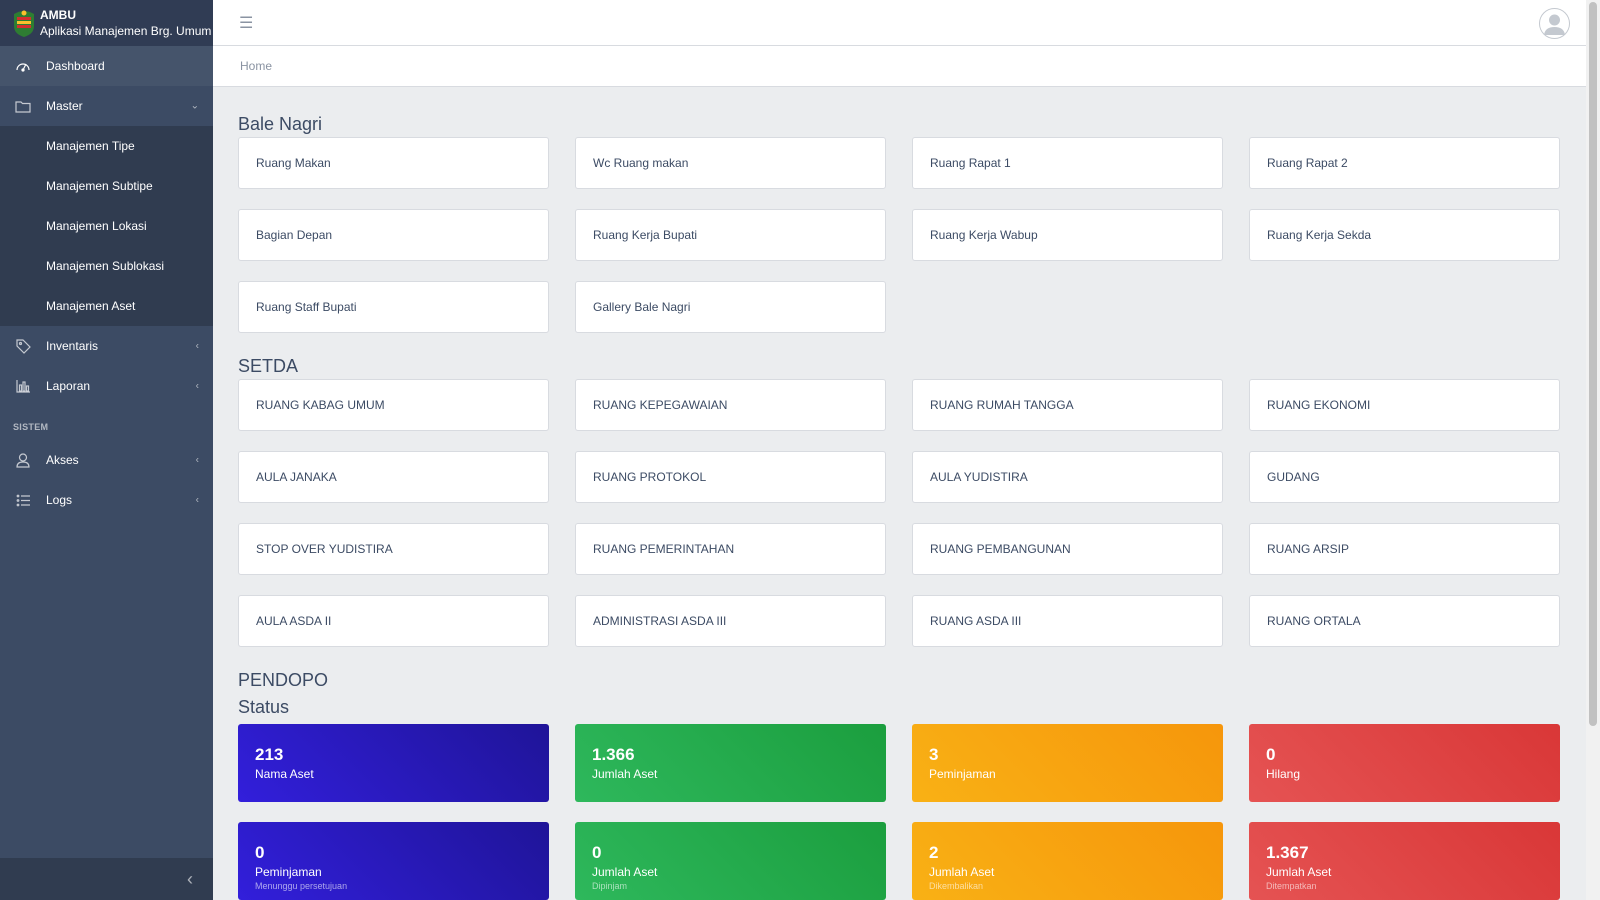  I want to click on room-card: Ruang Kerja Wabup, so click(1067, 235).